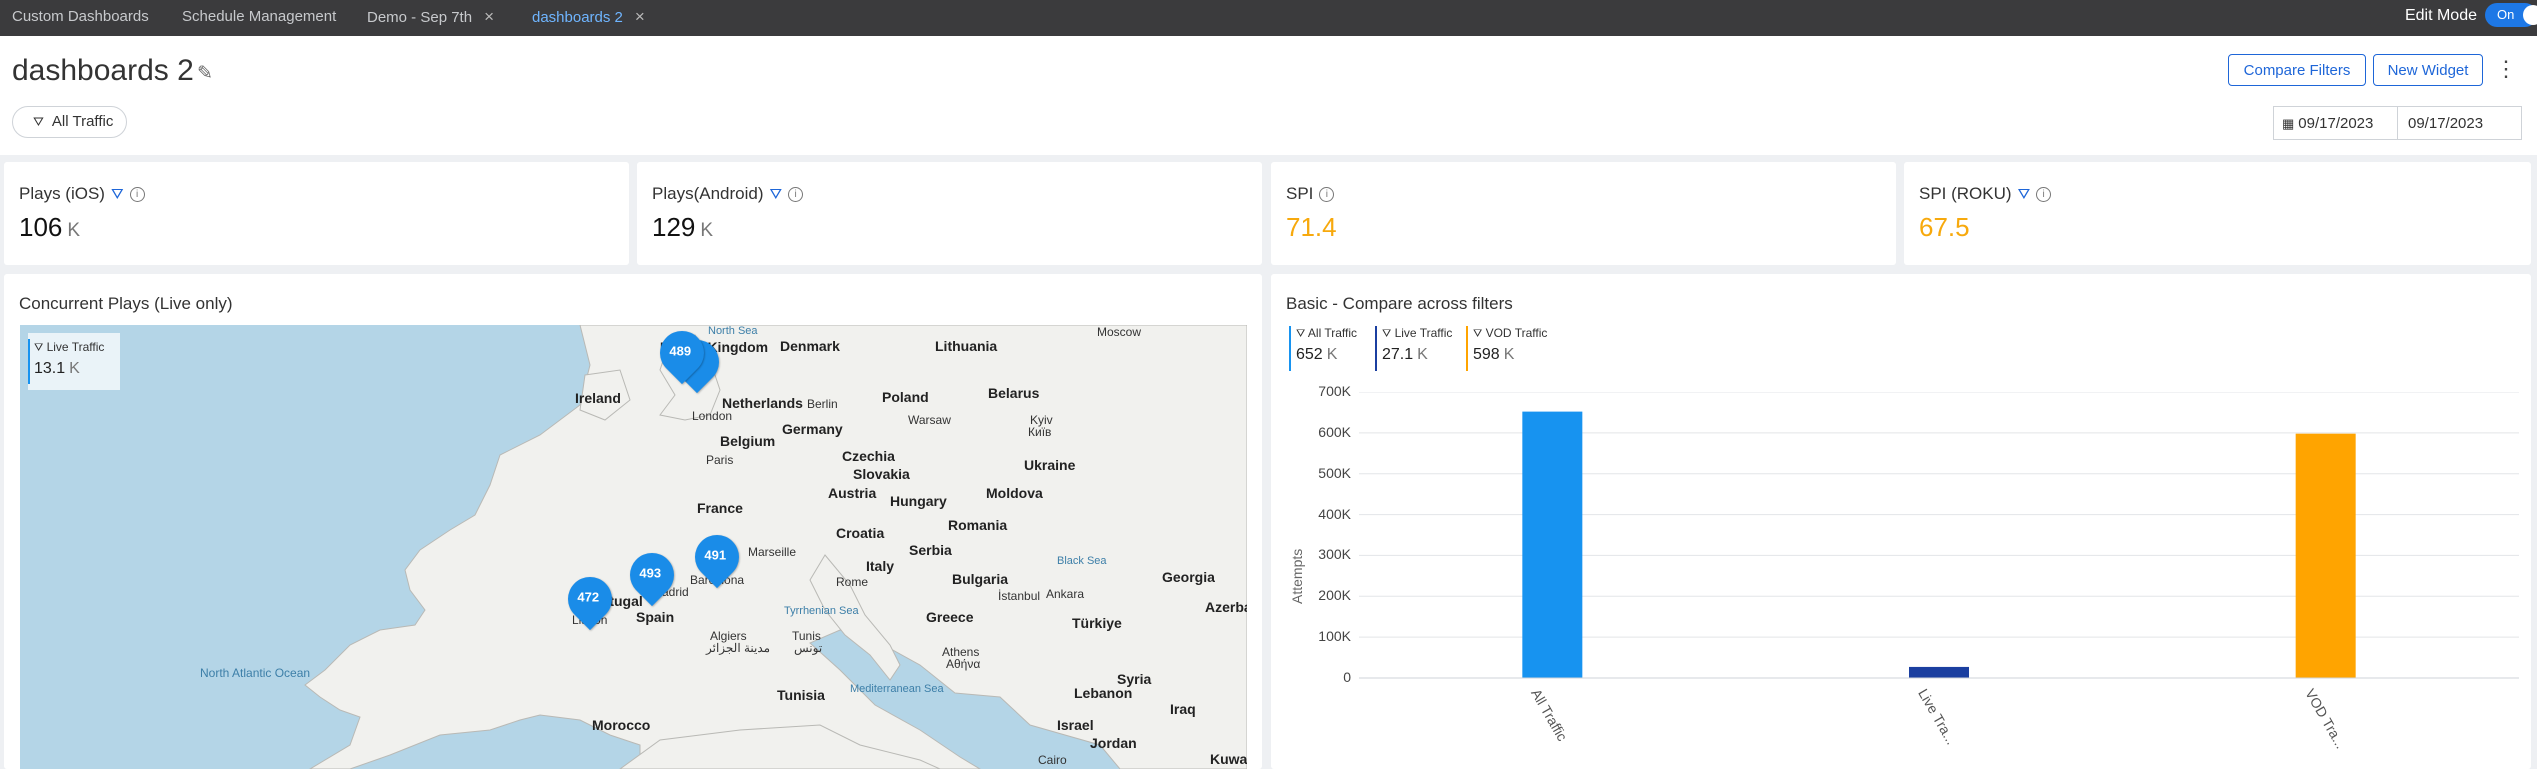 Image resolution: width=2537 pixels, height=769 pixels. I want to click on legend-value-row: 27.1 K, so click(1405, 355).